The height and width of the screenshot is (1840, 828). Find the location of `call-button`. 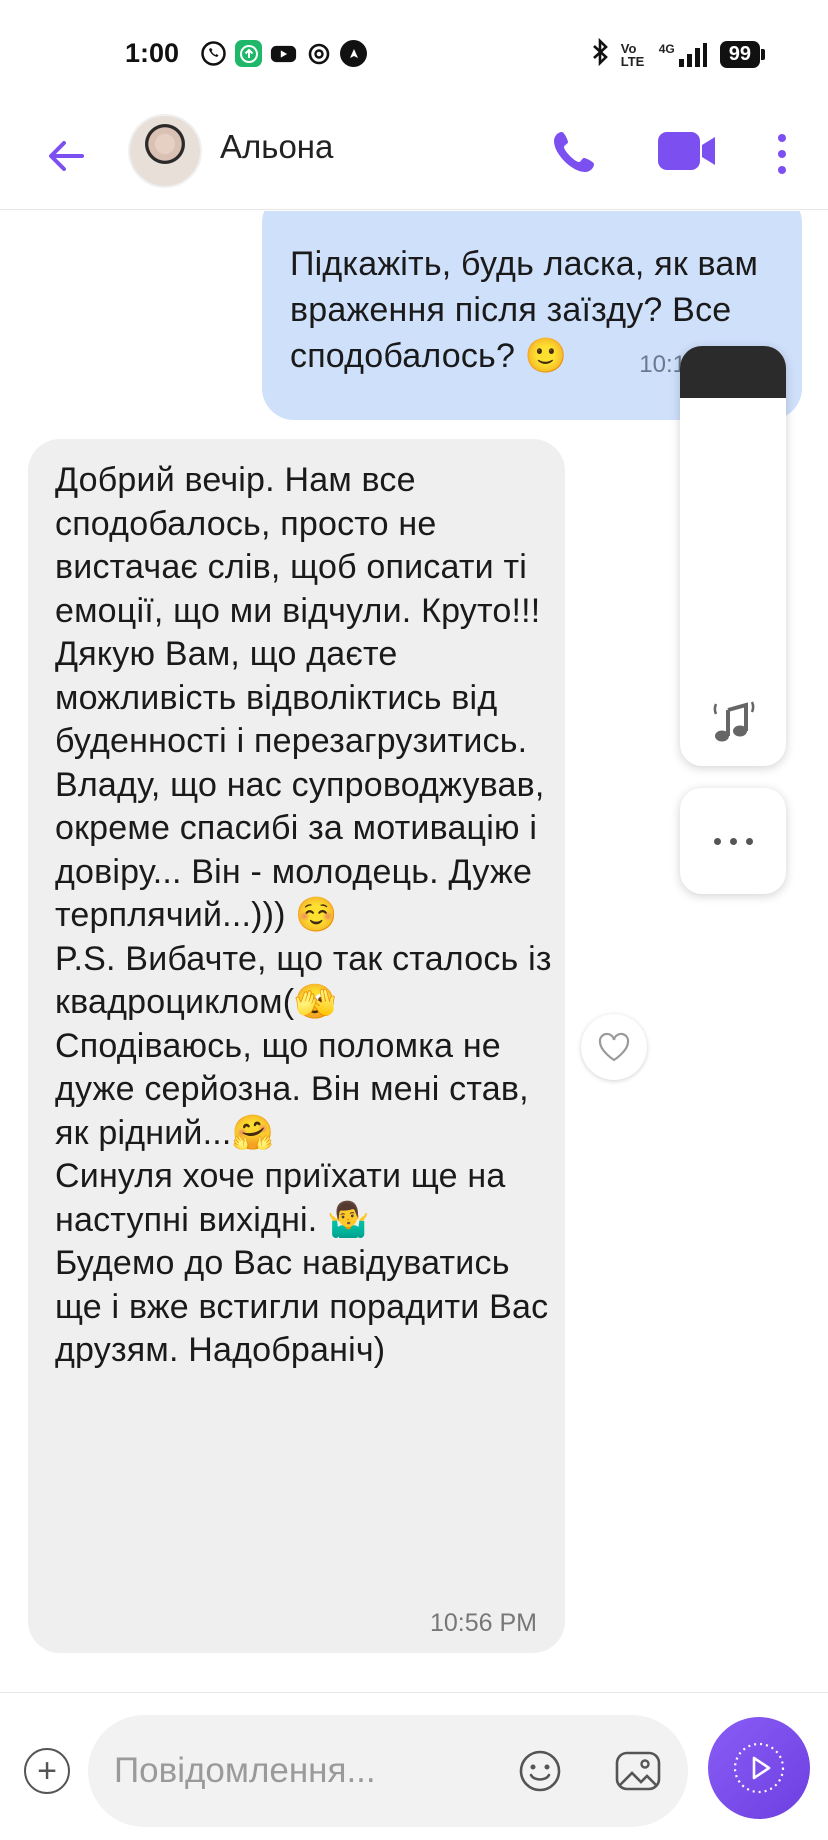

call-button is located at coordinates (575, 151).